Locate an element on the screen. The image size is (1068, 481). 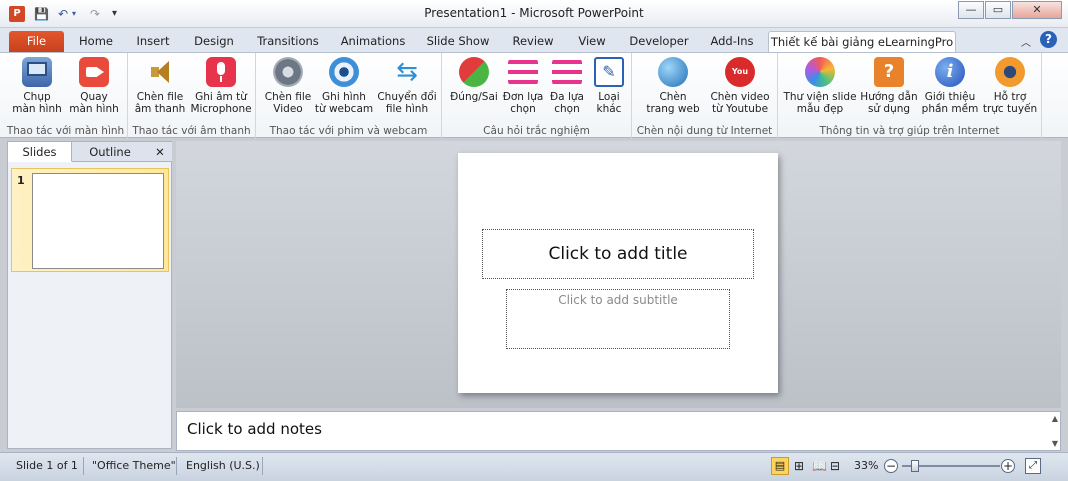
insert-youtube-label-2: từ Youtube is located at coordinates (740, 109).